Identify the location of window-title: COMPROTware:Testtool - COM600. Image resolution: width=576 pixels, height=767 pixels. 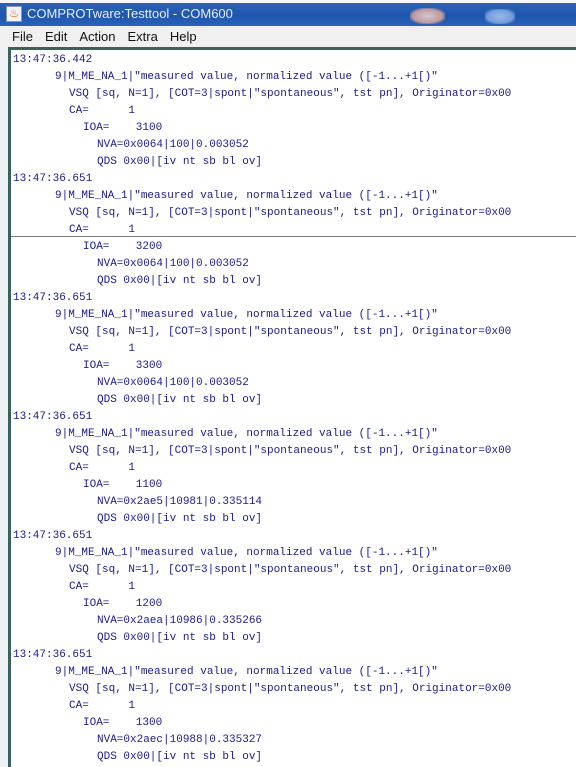
(130, 13).